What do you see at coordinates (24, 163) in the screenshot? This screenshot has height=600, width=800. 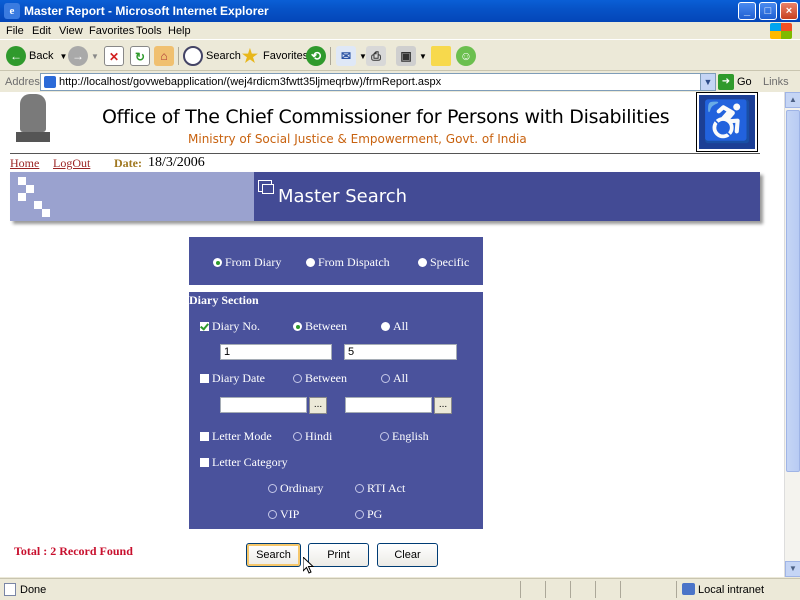 I see `home-link: Home` at bounding box center [24, 163].